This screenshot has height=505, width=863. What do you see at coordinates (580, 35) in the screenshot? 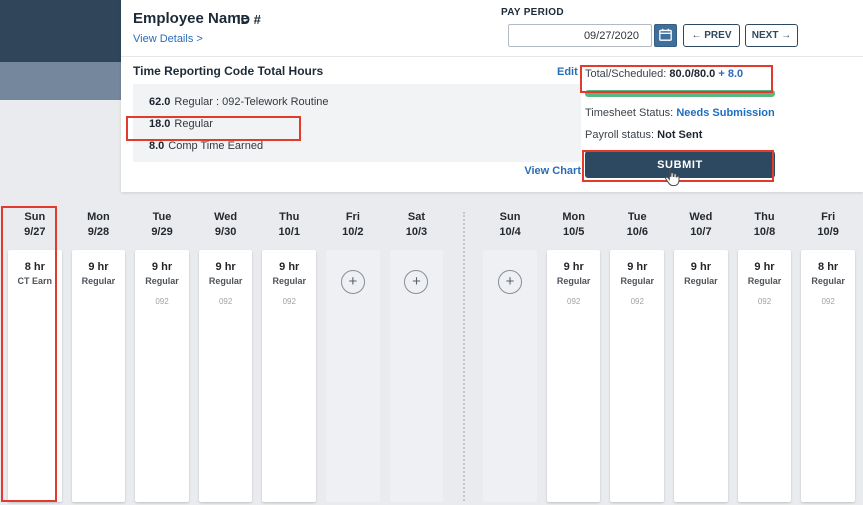
I see `pay-period-date-input` at bounding box center [580, 35].